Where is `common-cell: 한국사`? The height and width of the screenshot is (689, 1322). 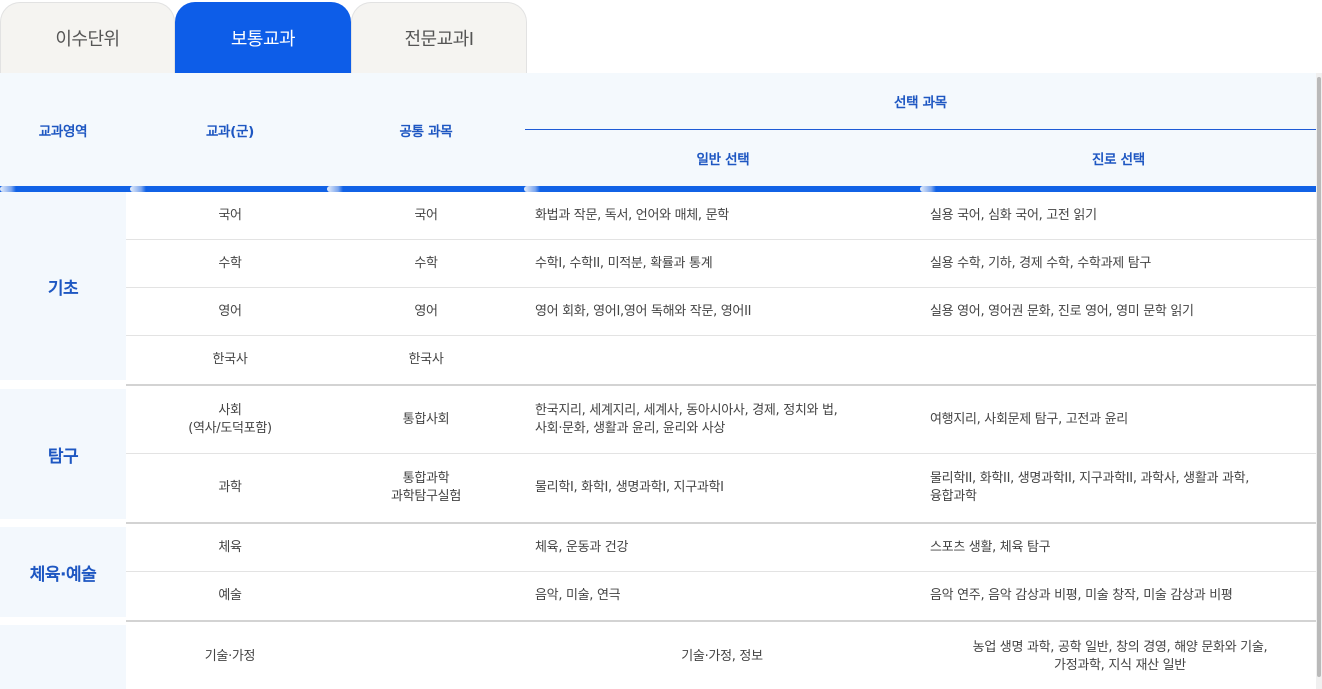 common-cell: 한국사 is located at coordinates (426, 359).